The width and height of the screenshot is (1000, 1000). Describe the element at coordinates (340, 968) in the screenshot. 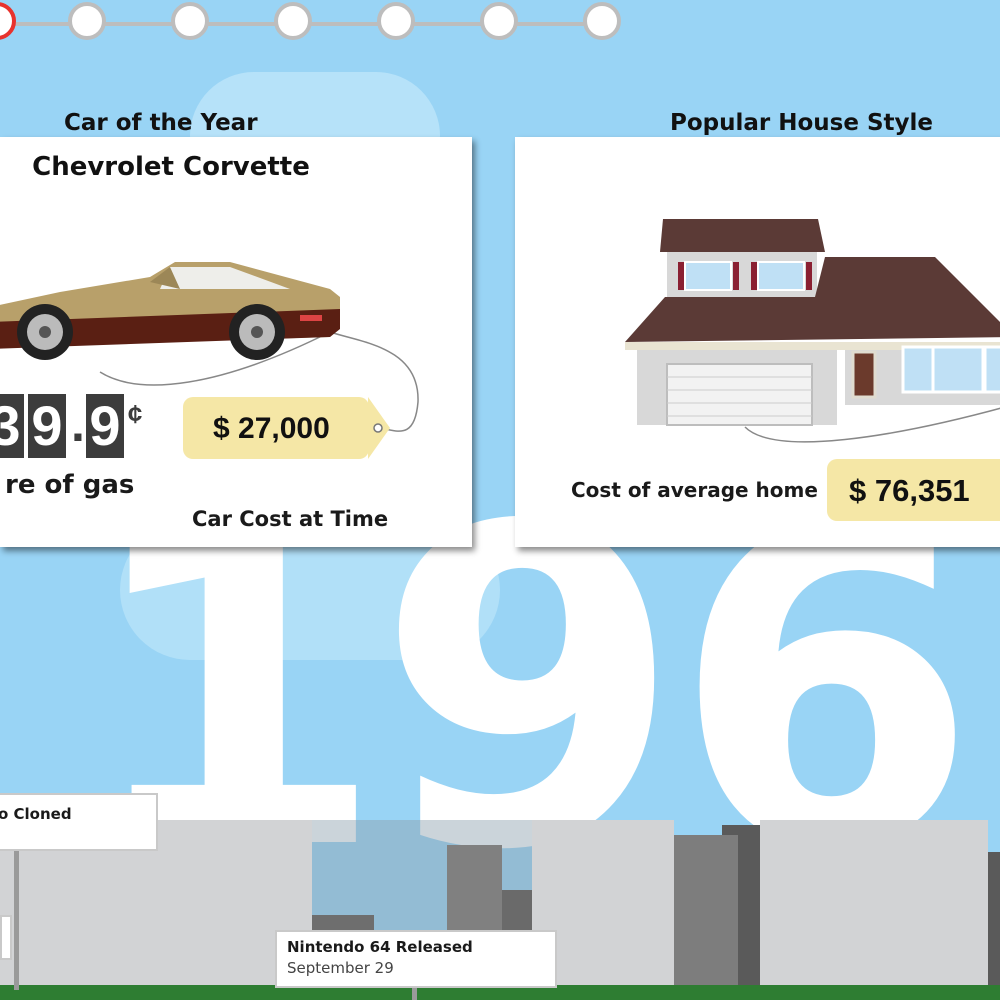

I see `event-date: September 29` at that location.